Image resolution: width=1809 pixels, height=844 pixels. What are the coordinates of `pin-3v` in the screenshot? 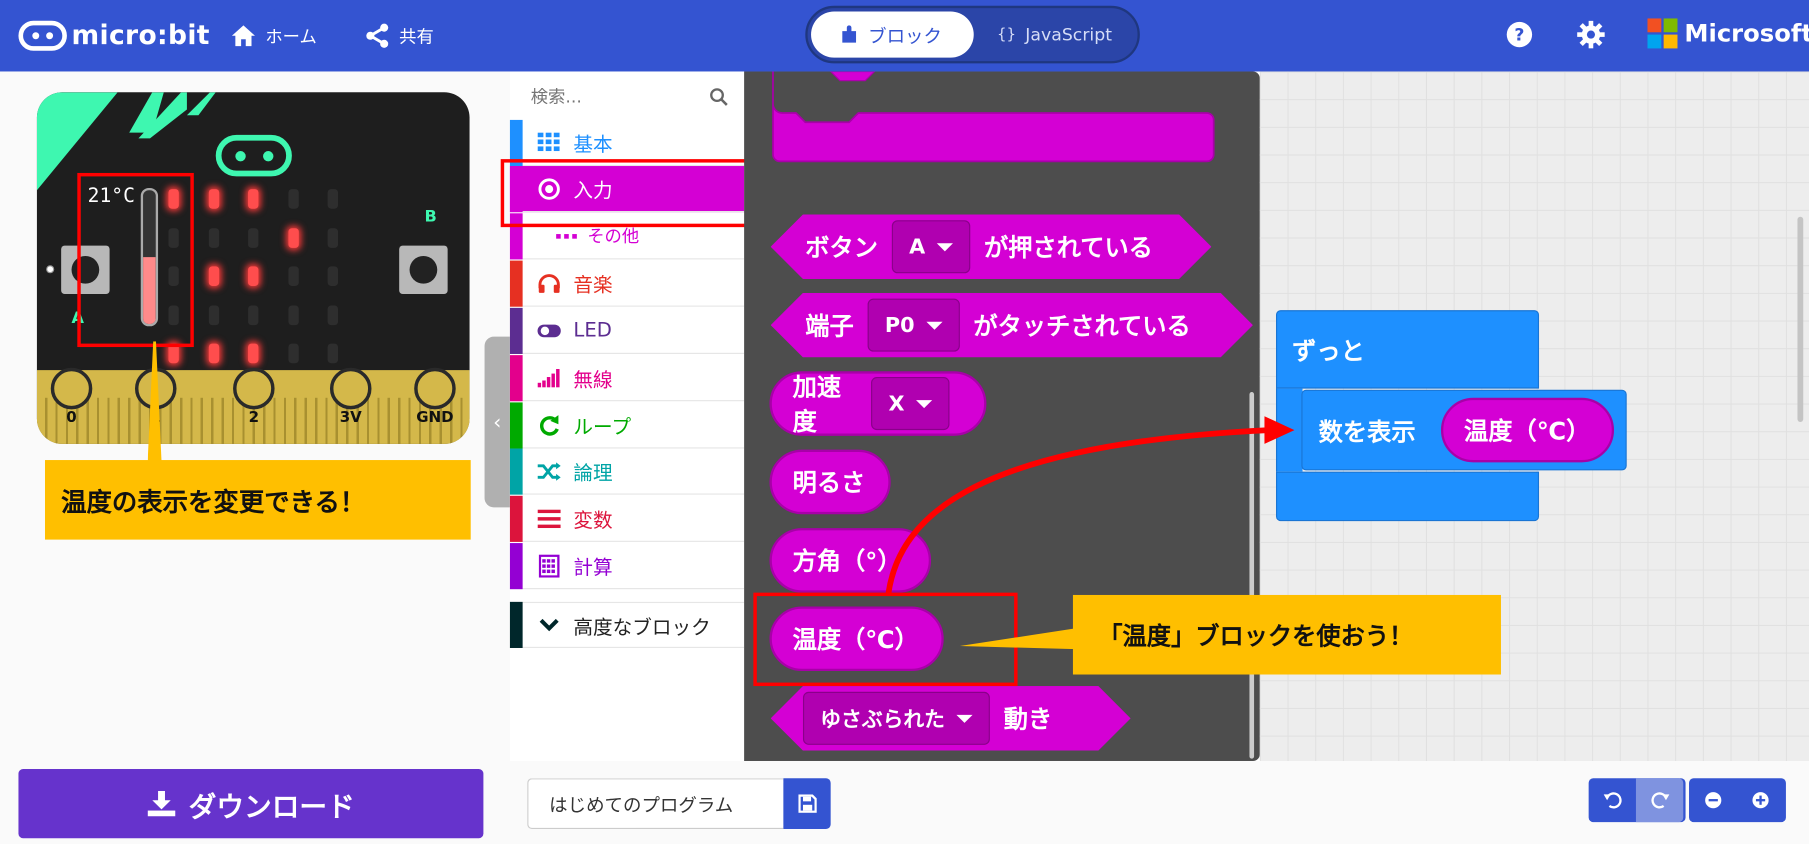 It's located at (350, 388).